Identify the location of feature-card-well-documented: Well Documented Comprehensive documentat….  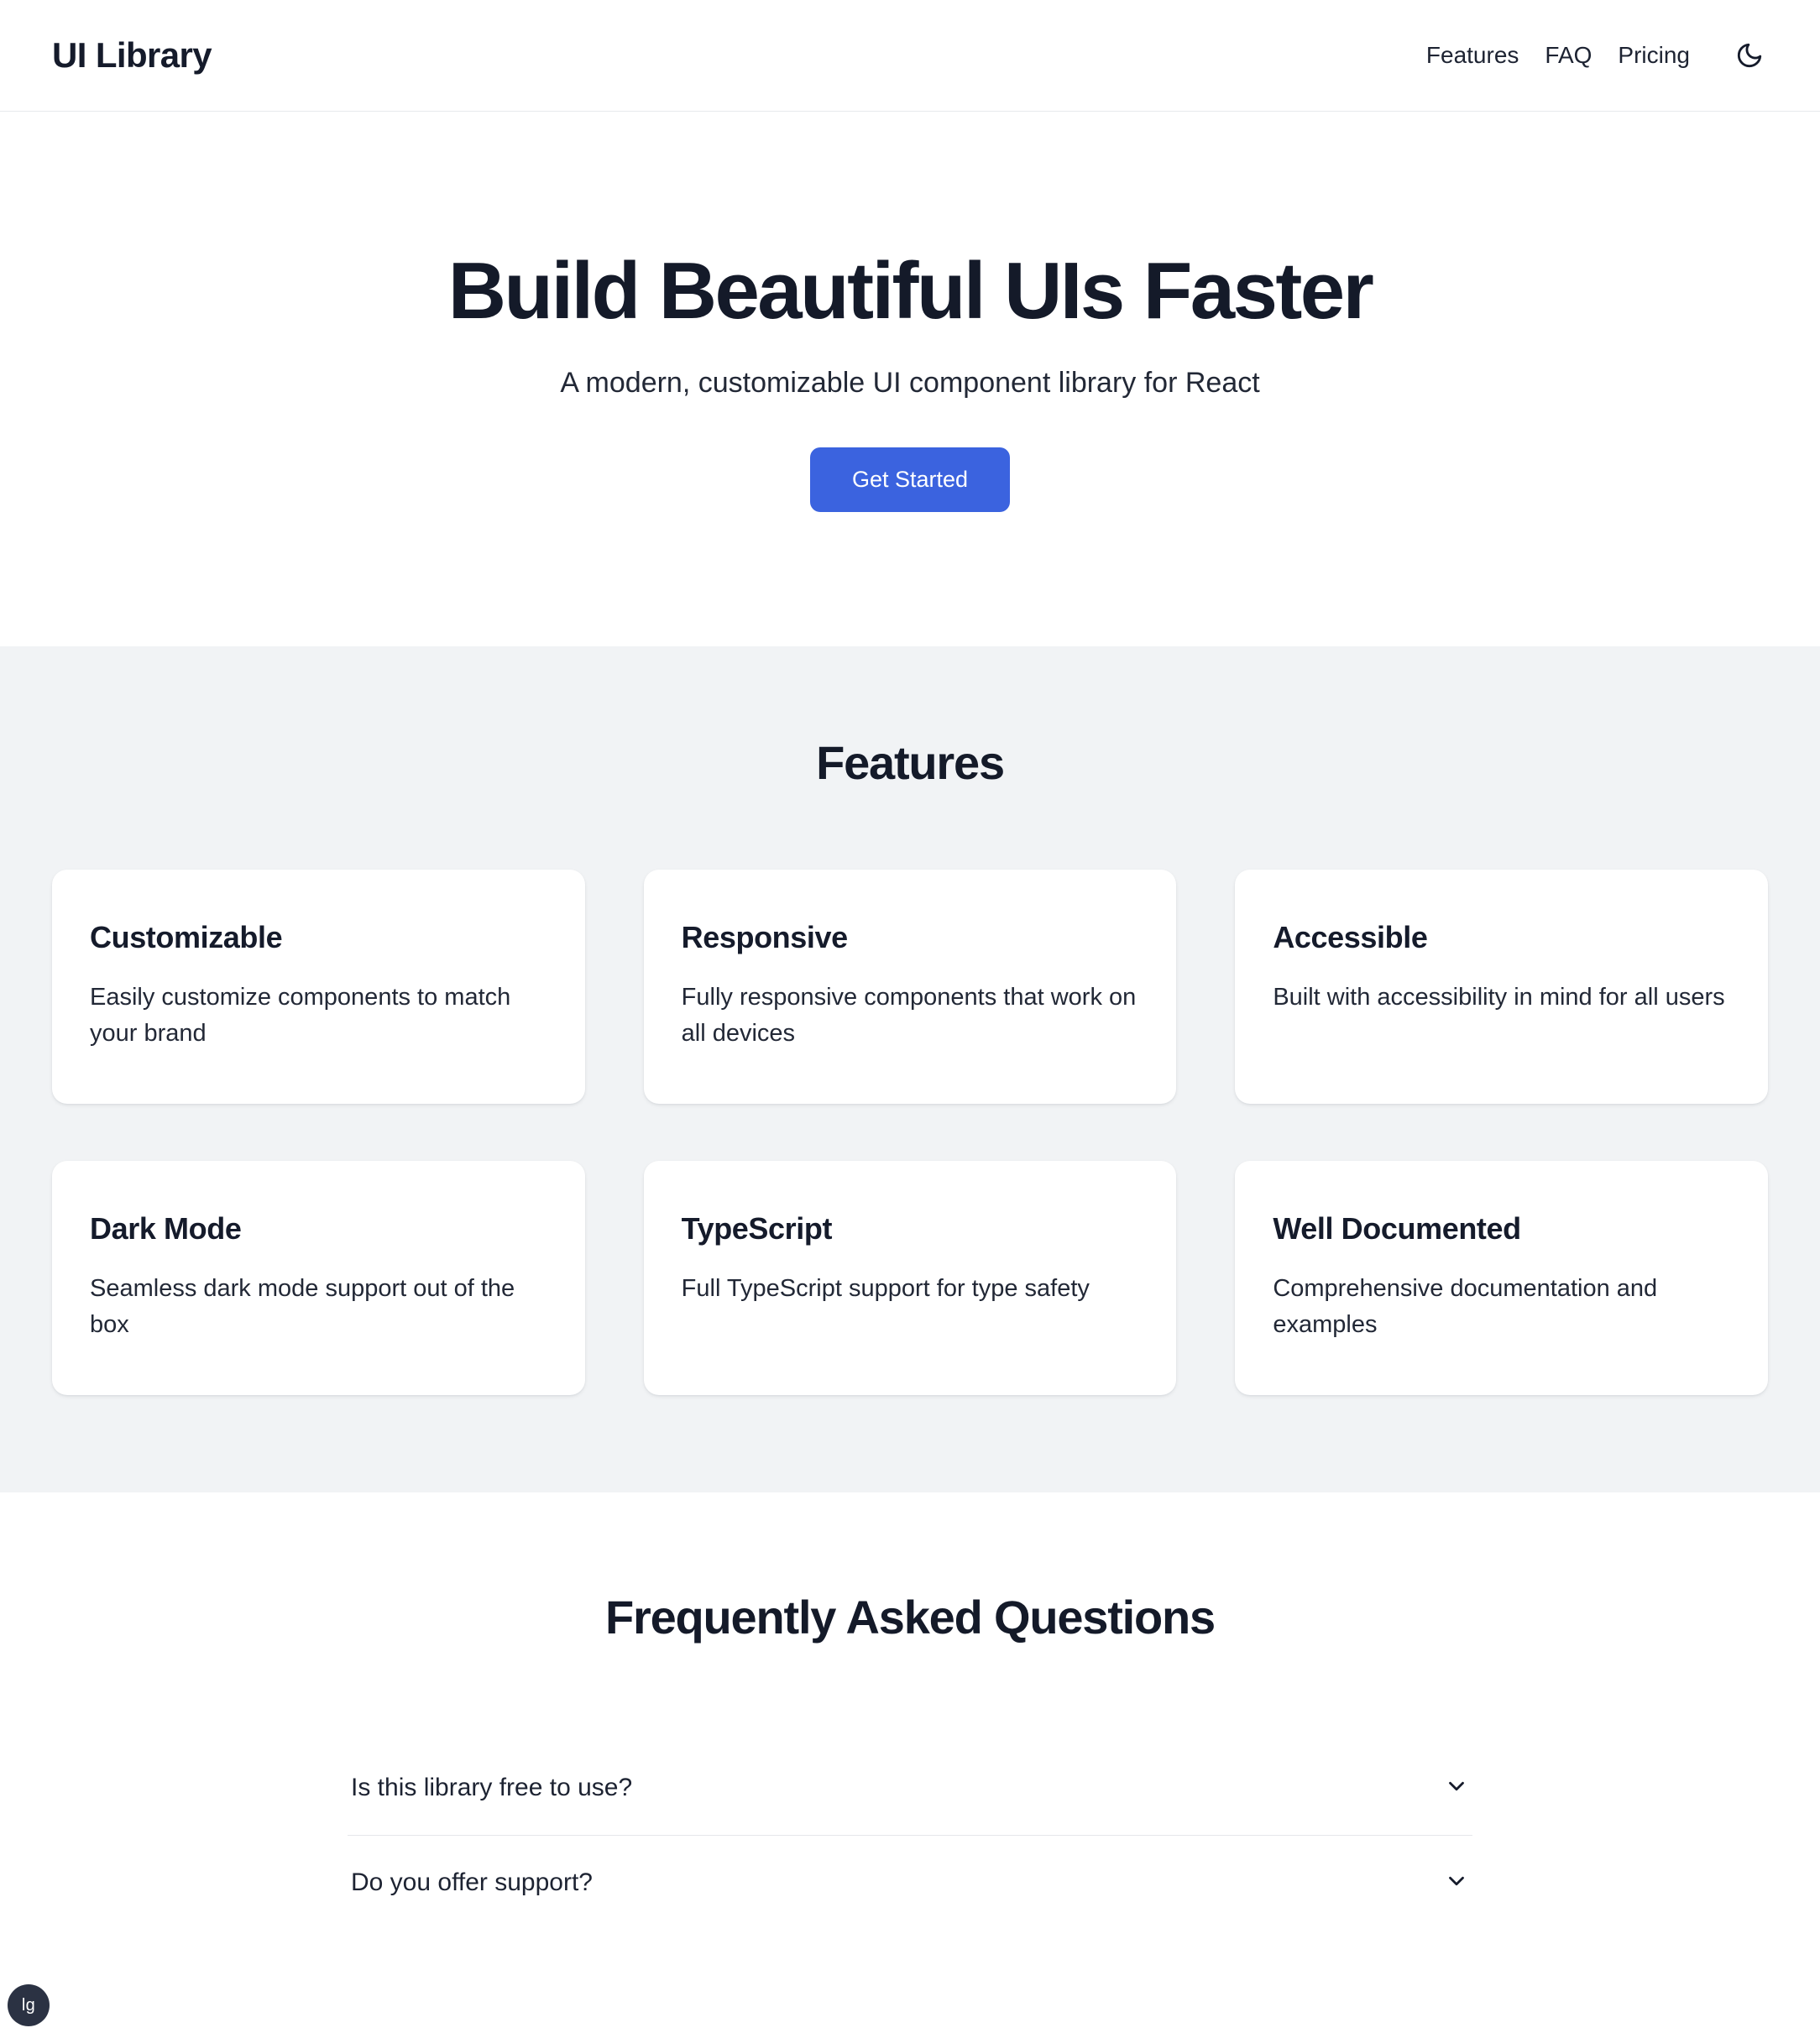
(1501, 1277).